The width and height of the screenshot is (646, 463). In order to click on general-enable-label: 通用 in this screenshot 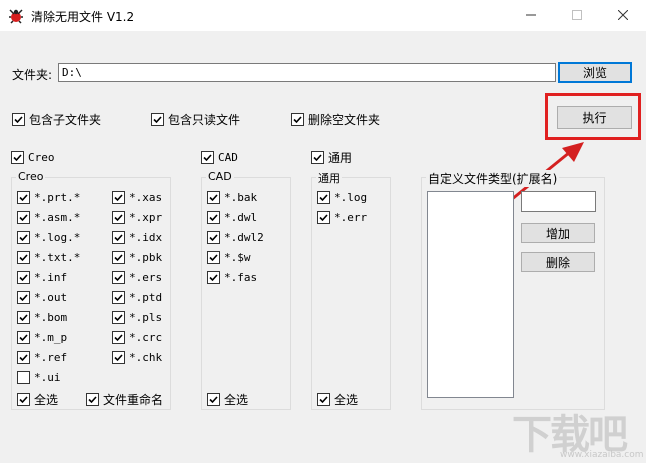, I will do `click(340, 158)`.